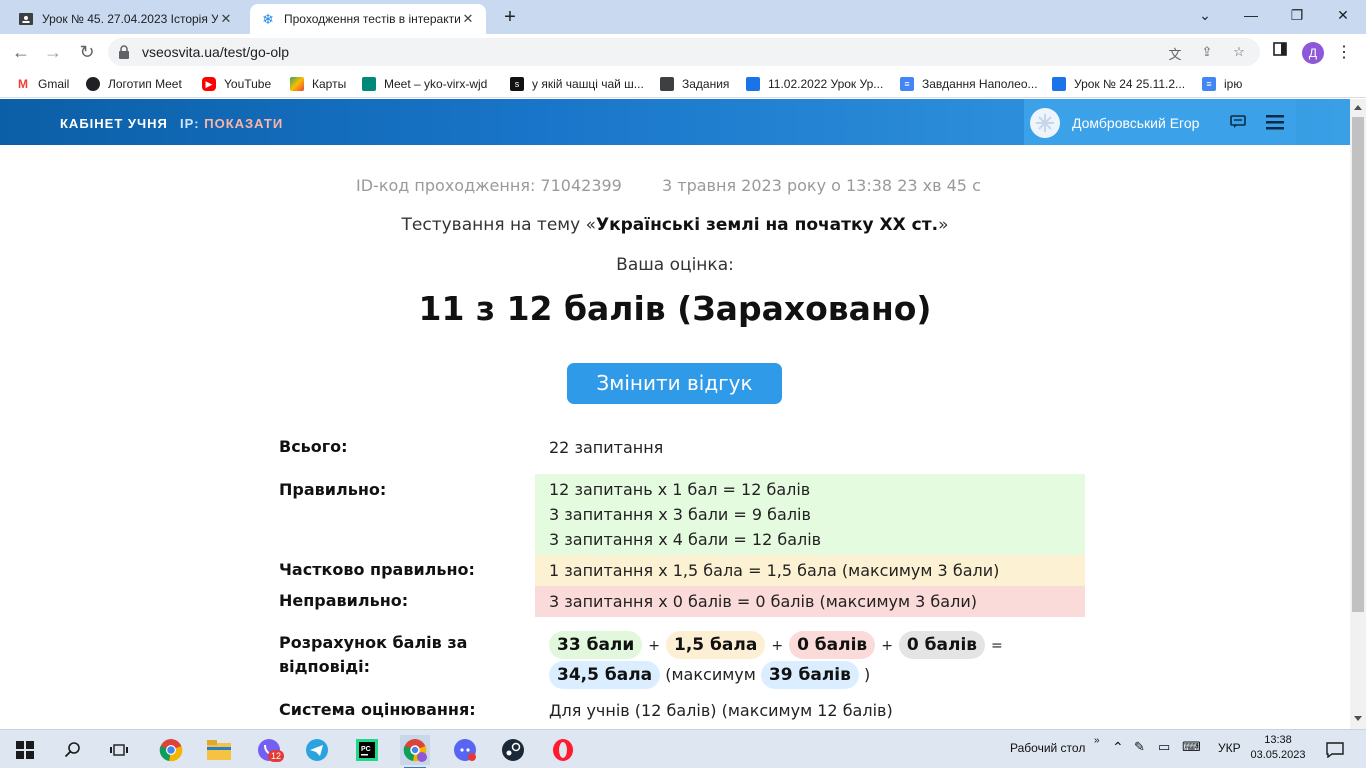 The width and height of the screenshot is (1366, 768). Describe the element at coordinates (119, 750) in the screenshot. I see `task-view-icon` at that location.